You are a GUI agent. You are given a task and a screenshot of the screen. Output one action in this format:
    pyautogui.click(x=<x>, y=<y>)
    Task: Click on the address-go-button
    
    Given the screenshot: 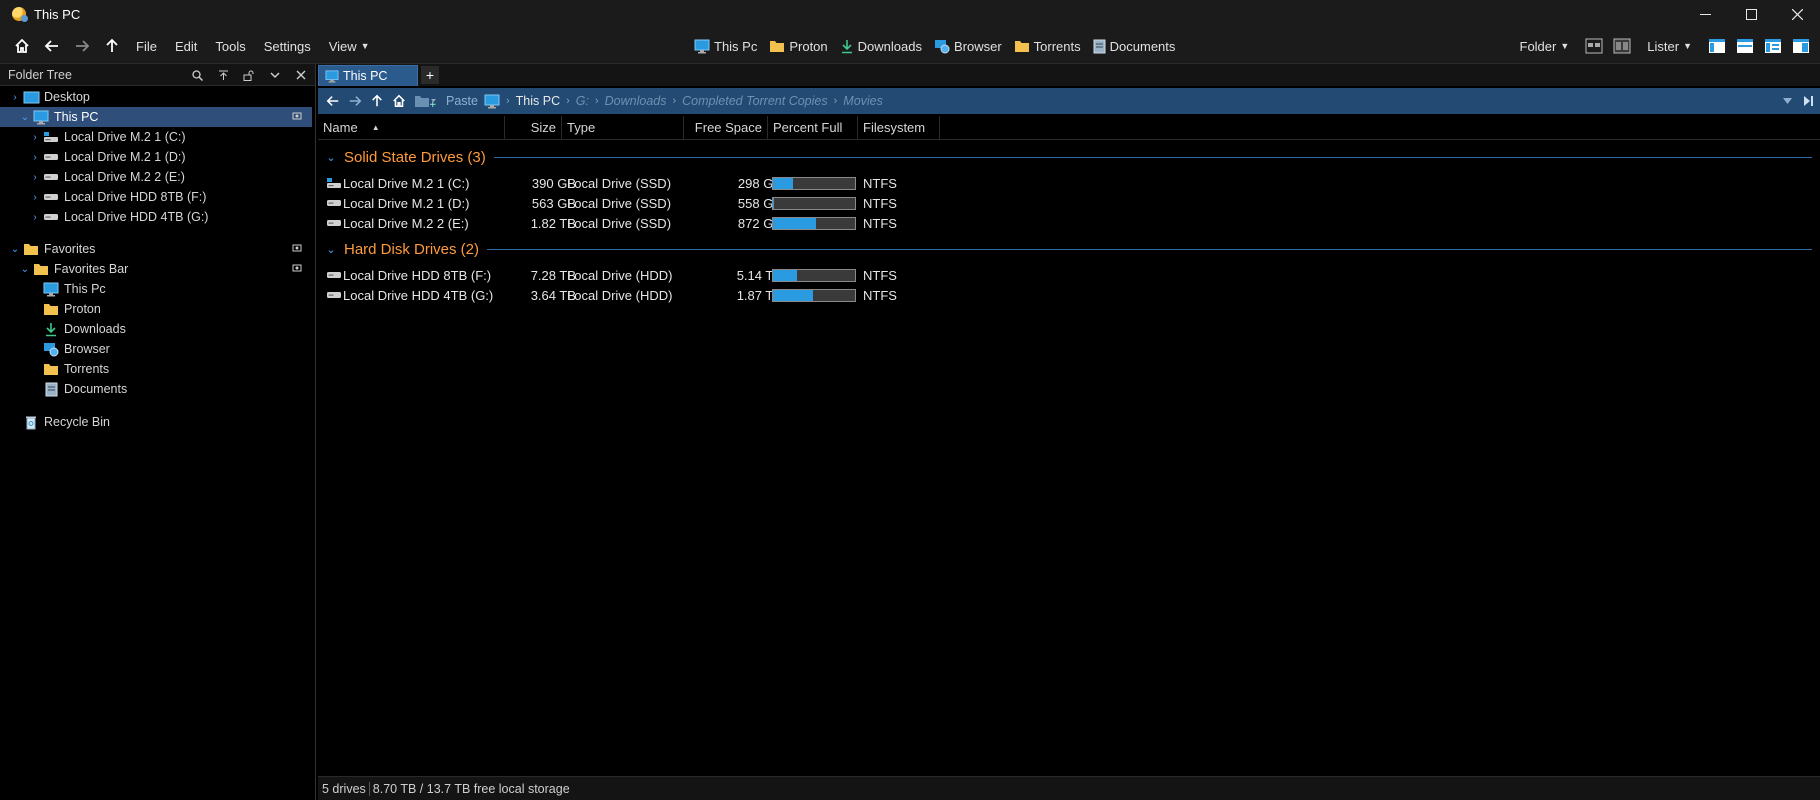 What is the action you would take?
    pyautogui.click(x=1809, y=101)
    